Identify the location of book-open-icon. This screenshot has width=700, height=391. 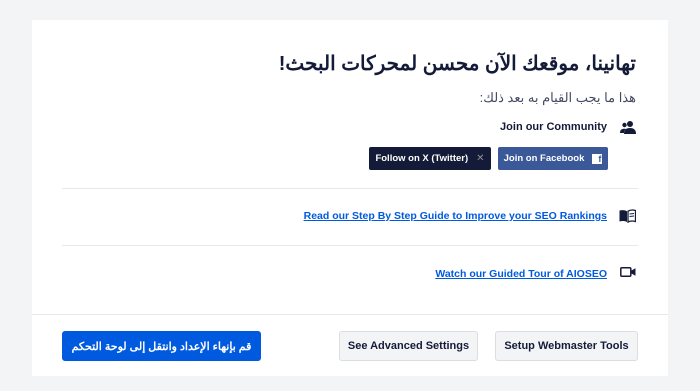
(627, 216).